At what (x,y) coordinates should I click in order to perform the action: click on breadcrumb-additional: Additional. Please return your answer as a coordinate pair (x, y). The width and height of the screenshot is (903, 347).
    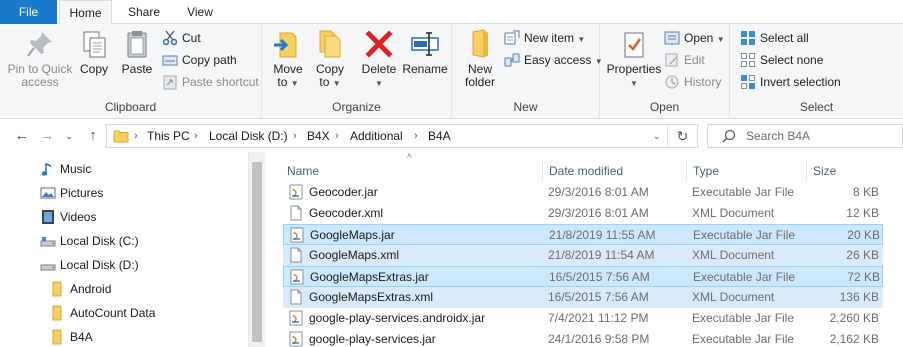
    Looking at the image, I should click on (376, 136).